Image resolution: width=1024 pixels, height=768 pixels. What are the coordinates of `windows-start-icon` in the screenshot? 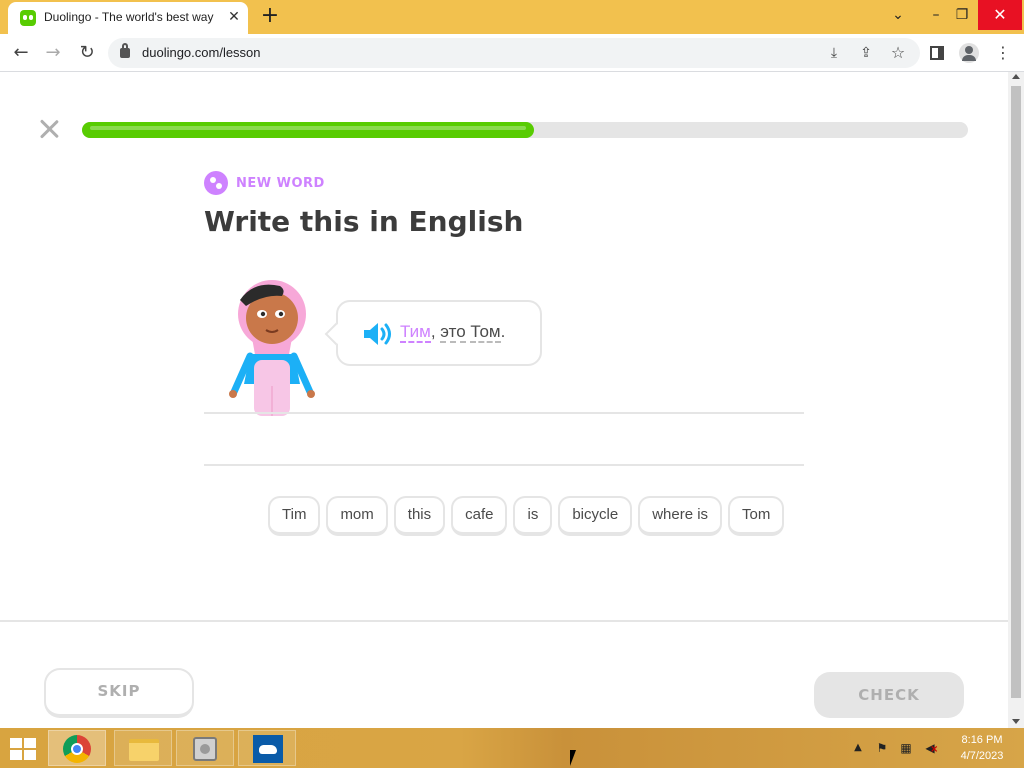 It's located at (22, 748).